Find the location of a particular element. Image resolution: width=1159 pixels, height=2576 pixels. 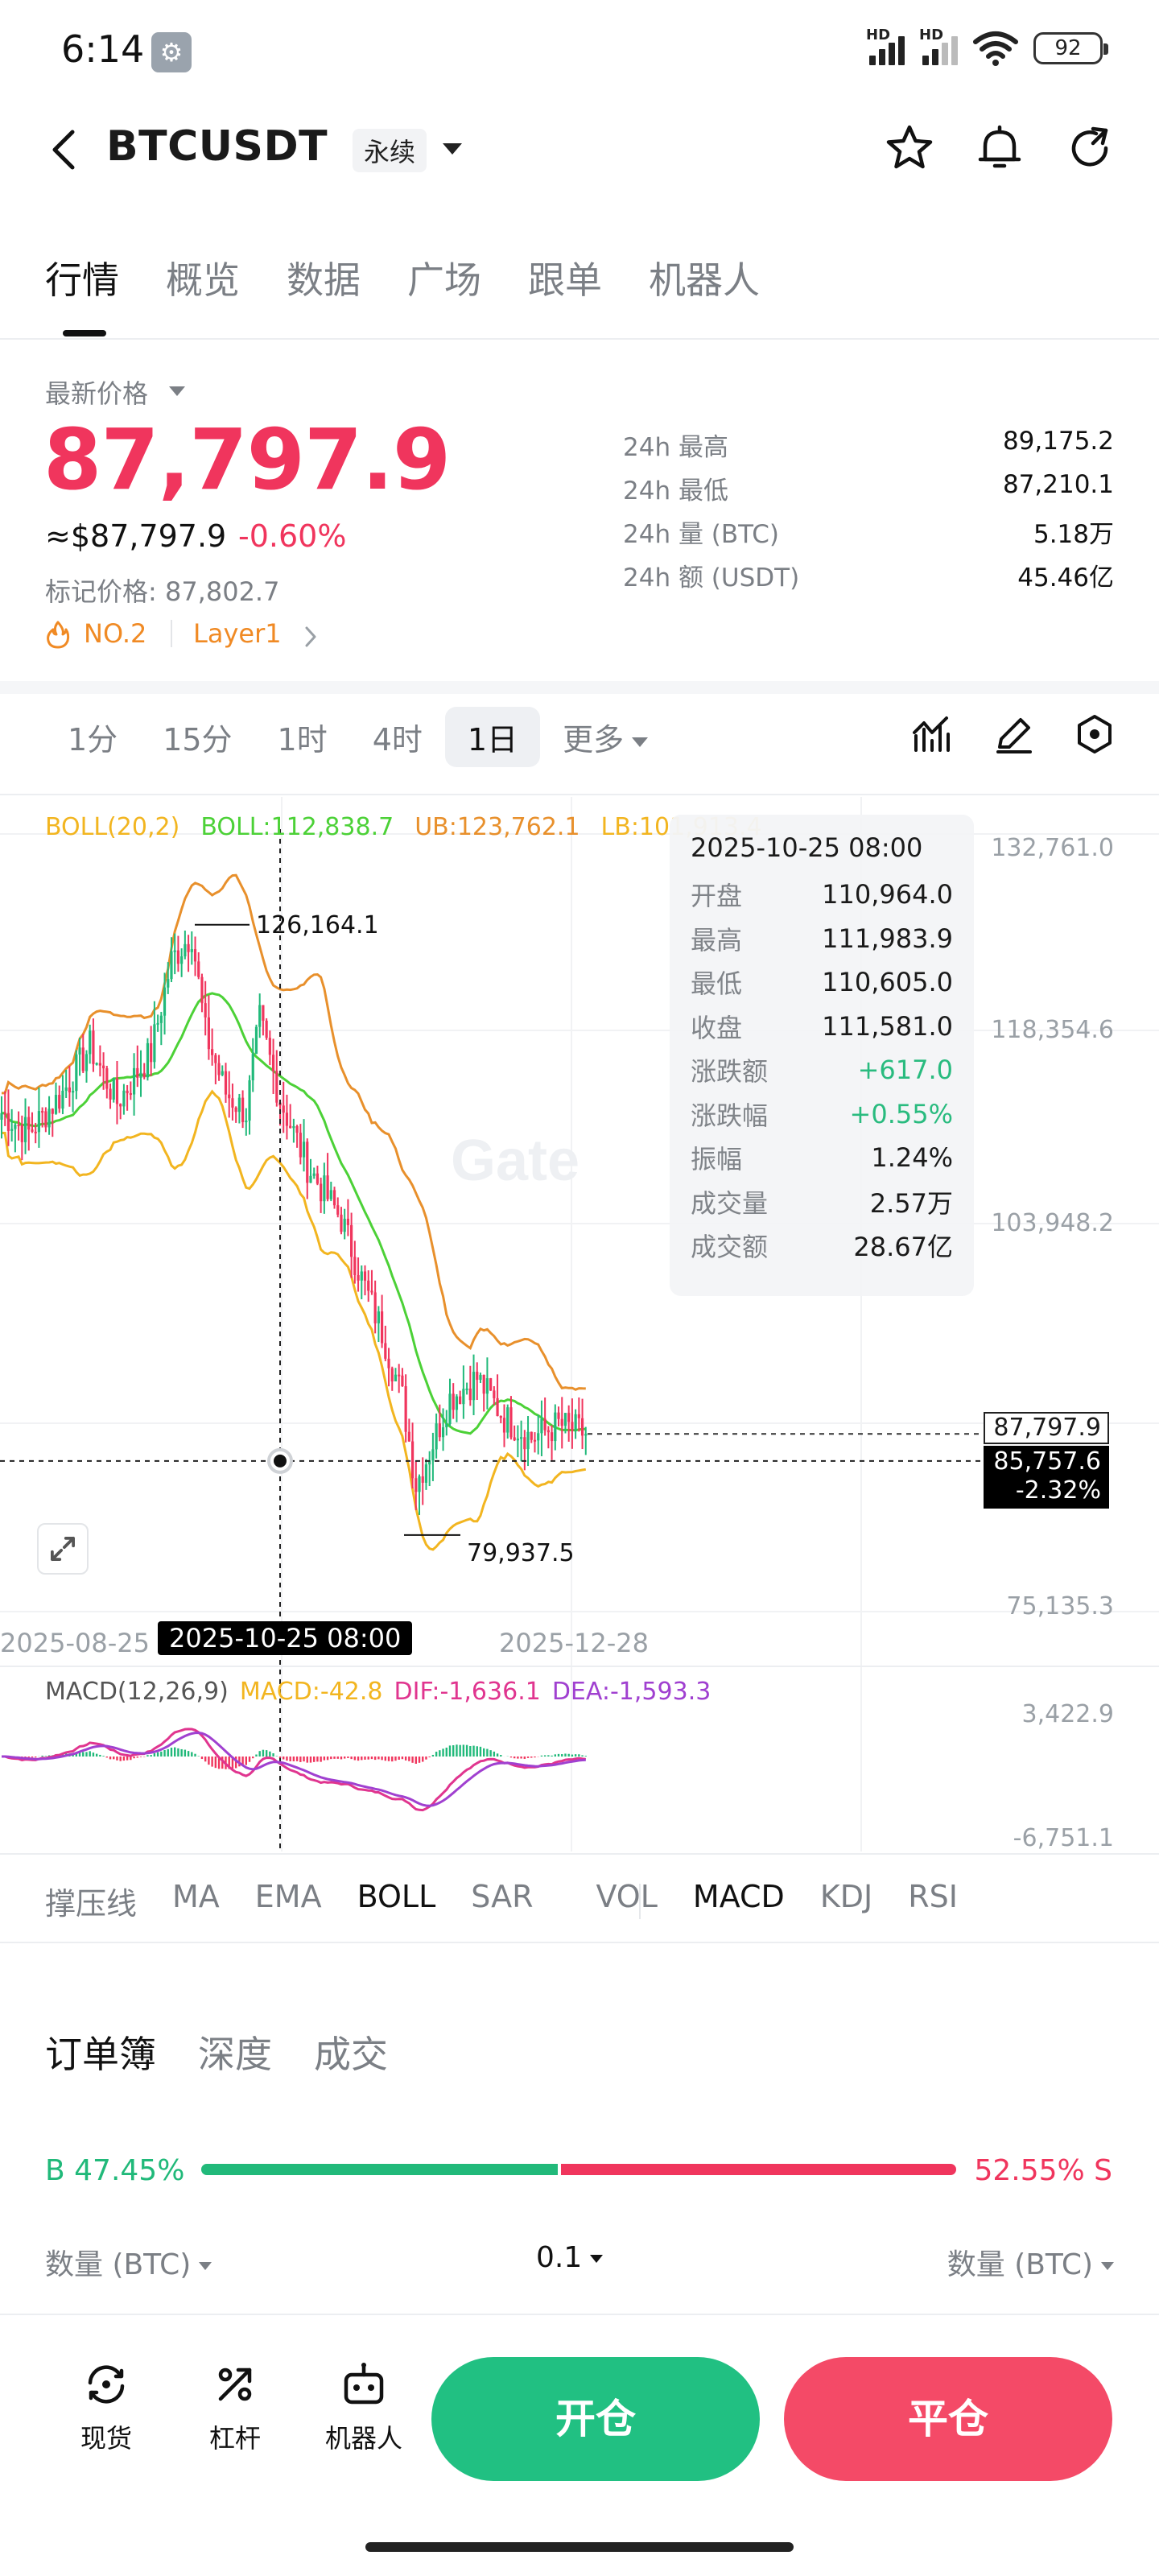

contract-type-chip: 永续 is located at coordinates (390, 150).